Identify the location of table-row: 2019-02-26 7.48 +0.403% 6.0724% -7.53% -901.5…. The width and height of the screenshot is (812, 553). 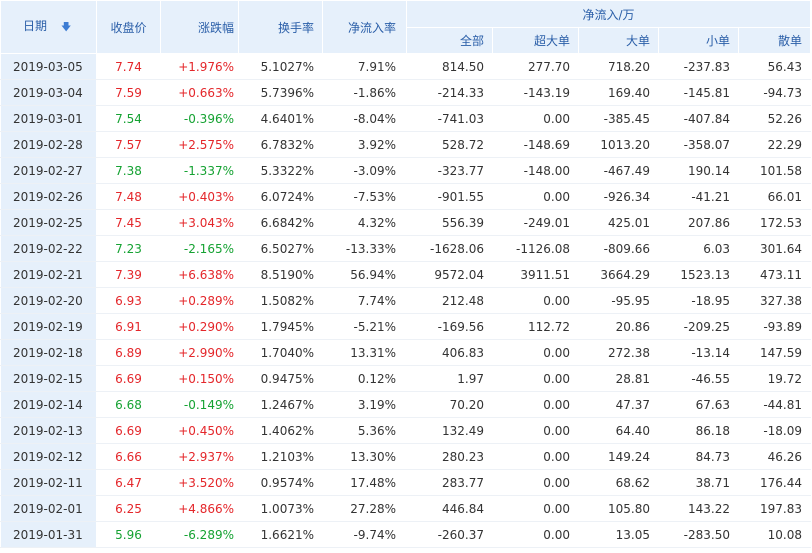
(405, 196).